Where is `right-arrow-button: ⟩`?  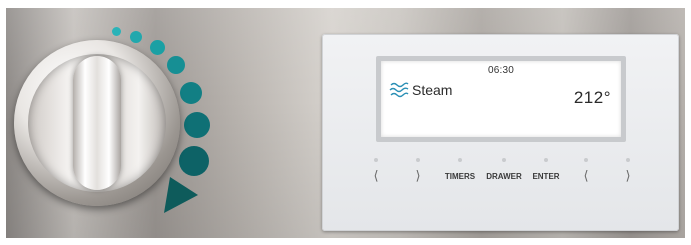
right-arrow-button: ⟩ is located at coordinates (418, 170).